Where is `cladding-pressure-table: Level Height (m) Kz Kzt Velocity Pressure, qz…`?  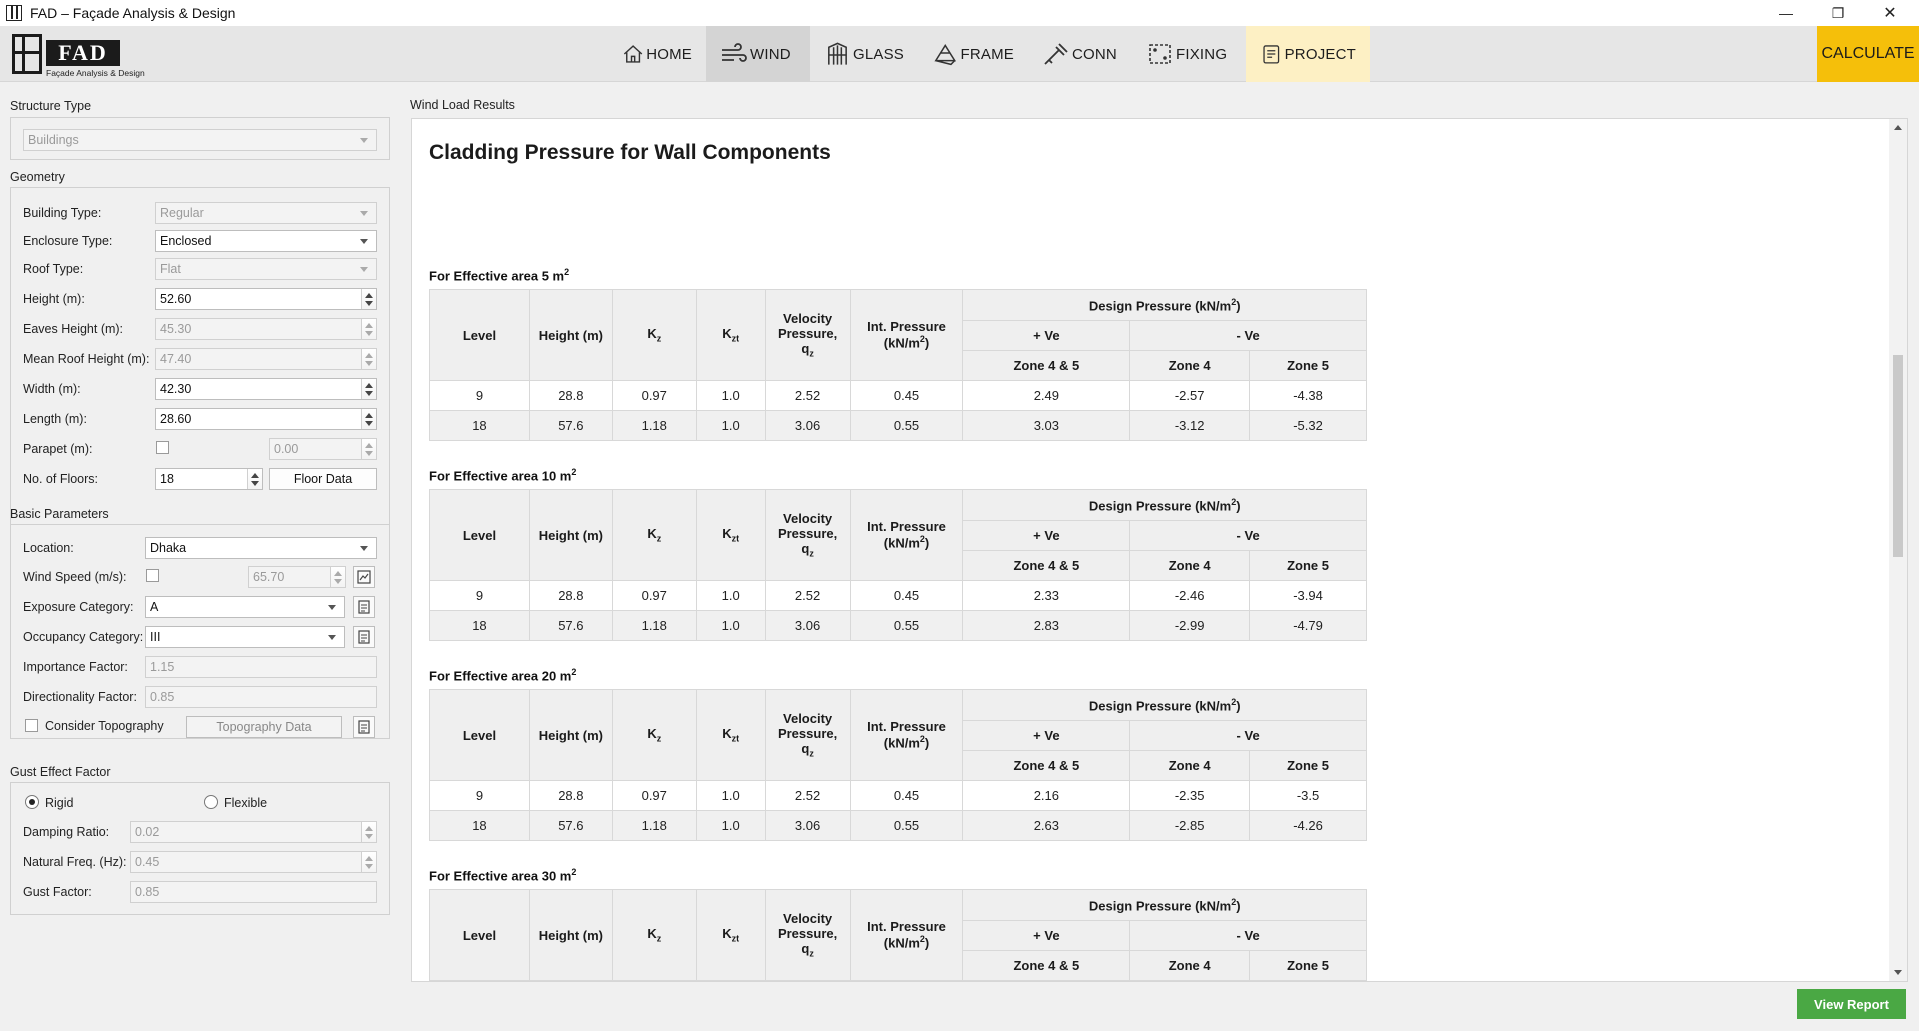 cladding-pressure-table: Level Height (m) Kz Kzt Velocity Pressure, qz… is located at coordinates (898, 365).